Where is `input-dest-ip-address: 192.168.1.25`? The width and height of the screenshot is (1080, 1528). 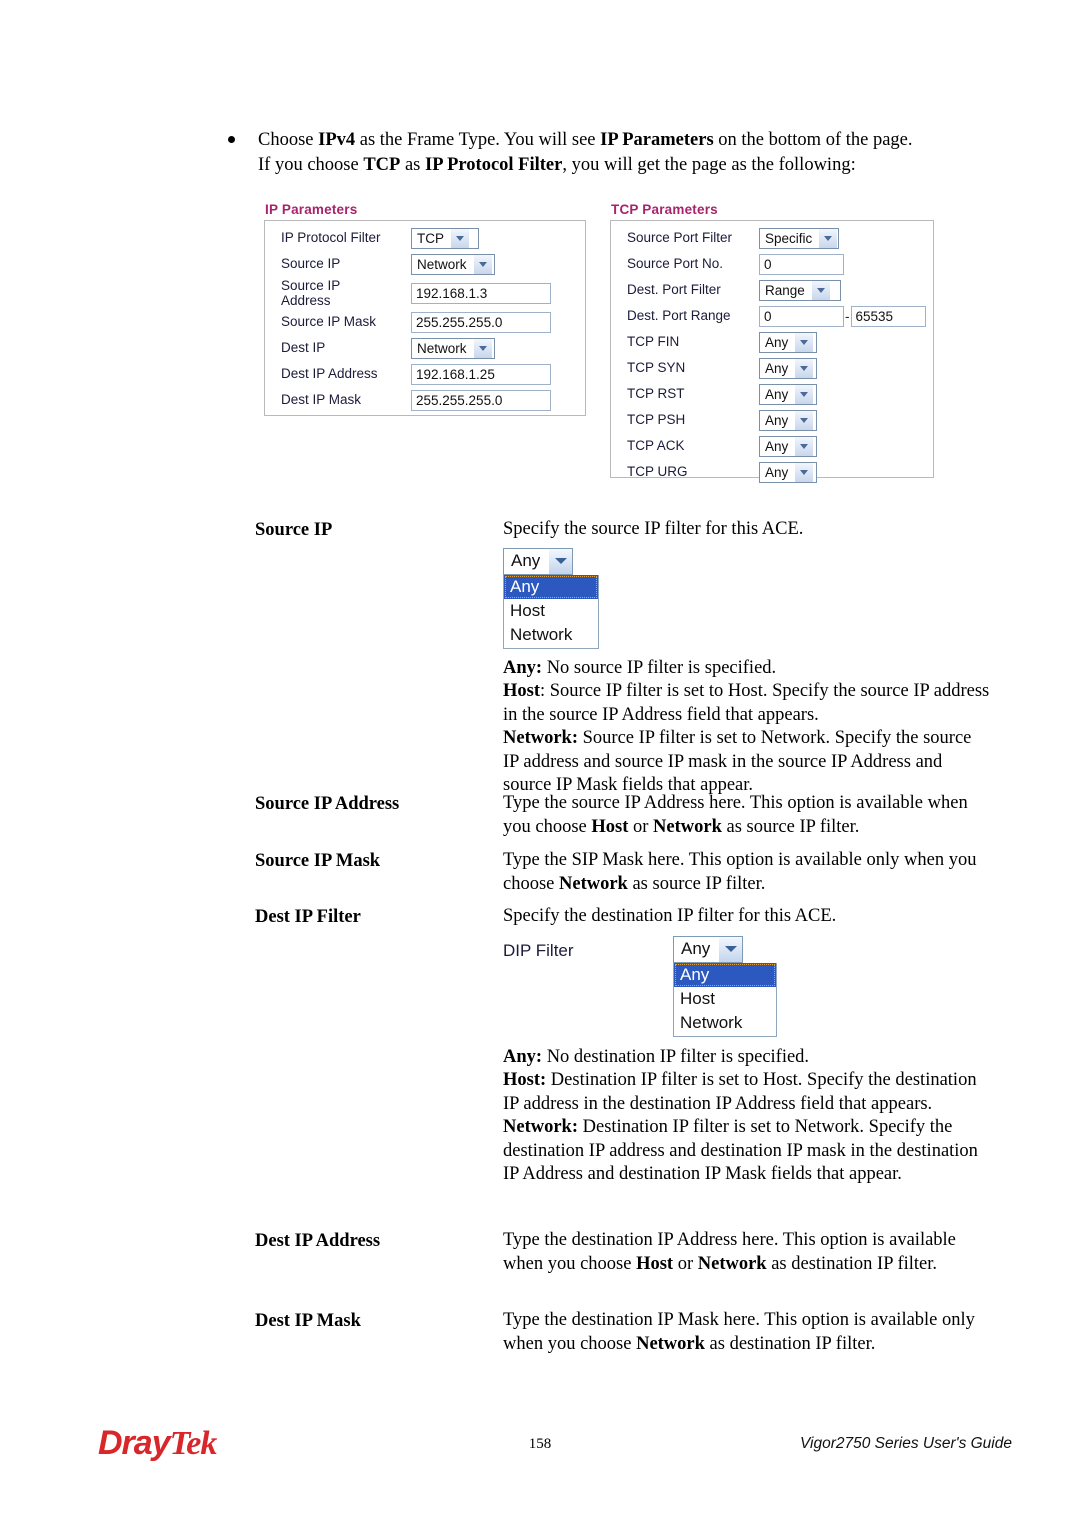 input-dest-ip-address: 192.168.1.25 is located at coordinates (481, 374).